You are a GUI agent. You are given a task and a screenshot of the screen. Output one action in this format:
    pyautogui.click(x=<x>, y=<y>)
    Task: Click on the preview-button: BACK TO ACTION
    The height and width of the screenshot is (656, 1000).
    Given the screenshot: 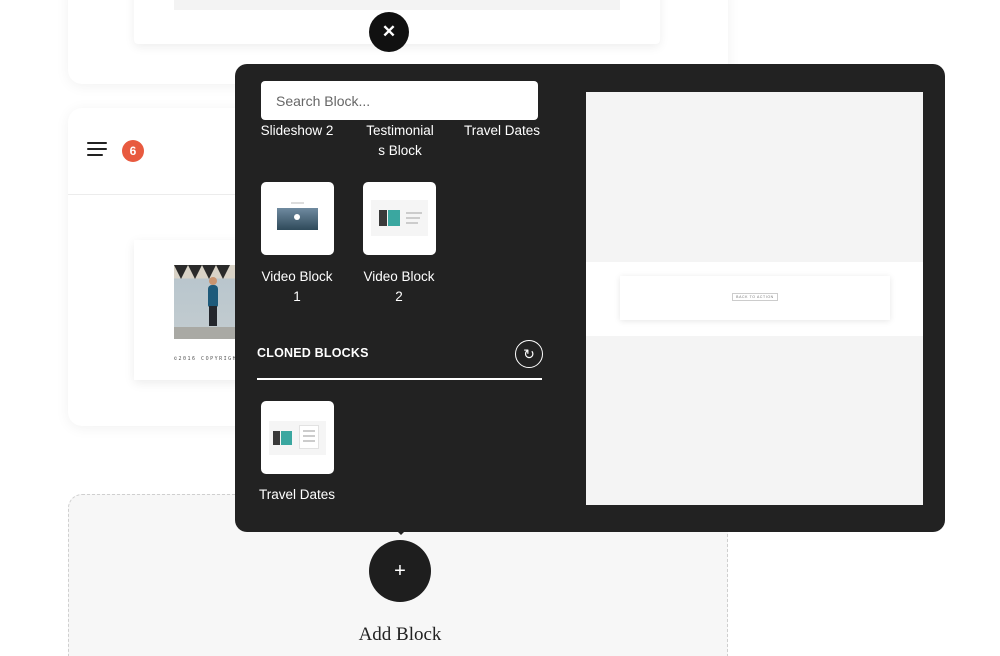 What is the action you would take?
    pyautogui.click(x=755, y=297)
    